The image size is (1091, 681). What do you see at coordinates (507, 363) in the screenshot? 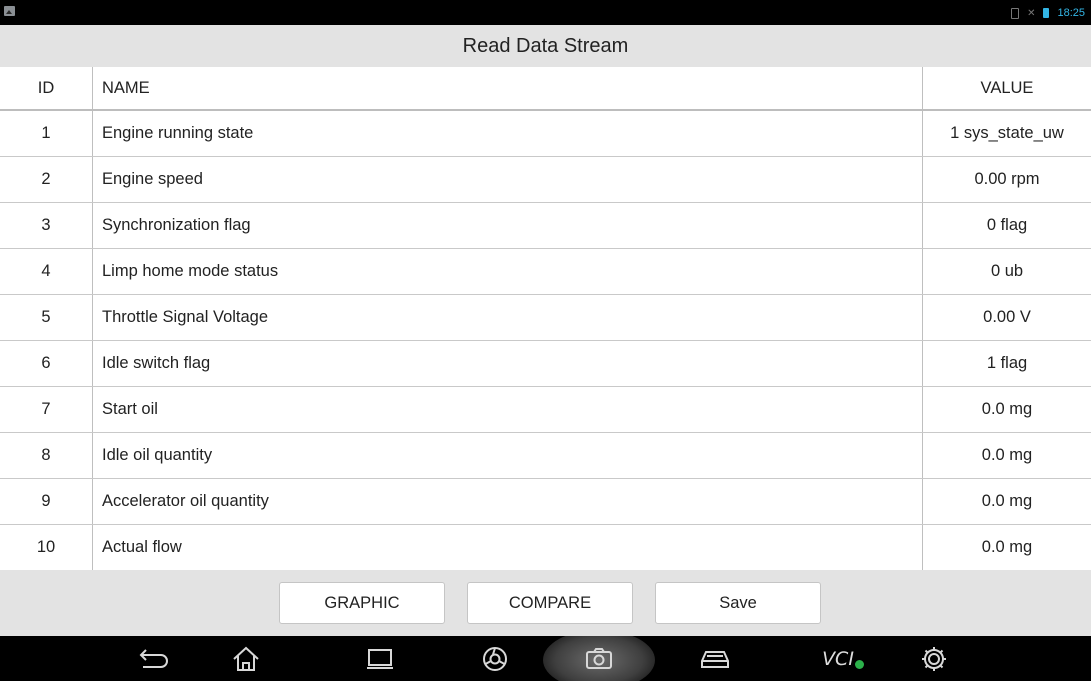
I see `row-name: Idle switch flag` at bounding box center [507, 363].